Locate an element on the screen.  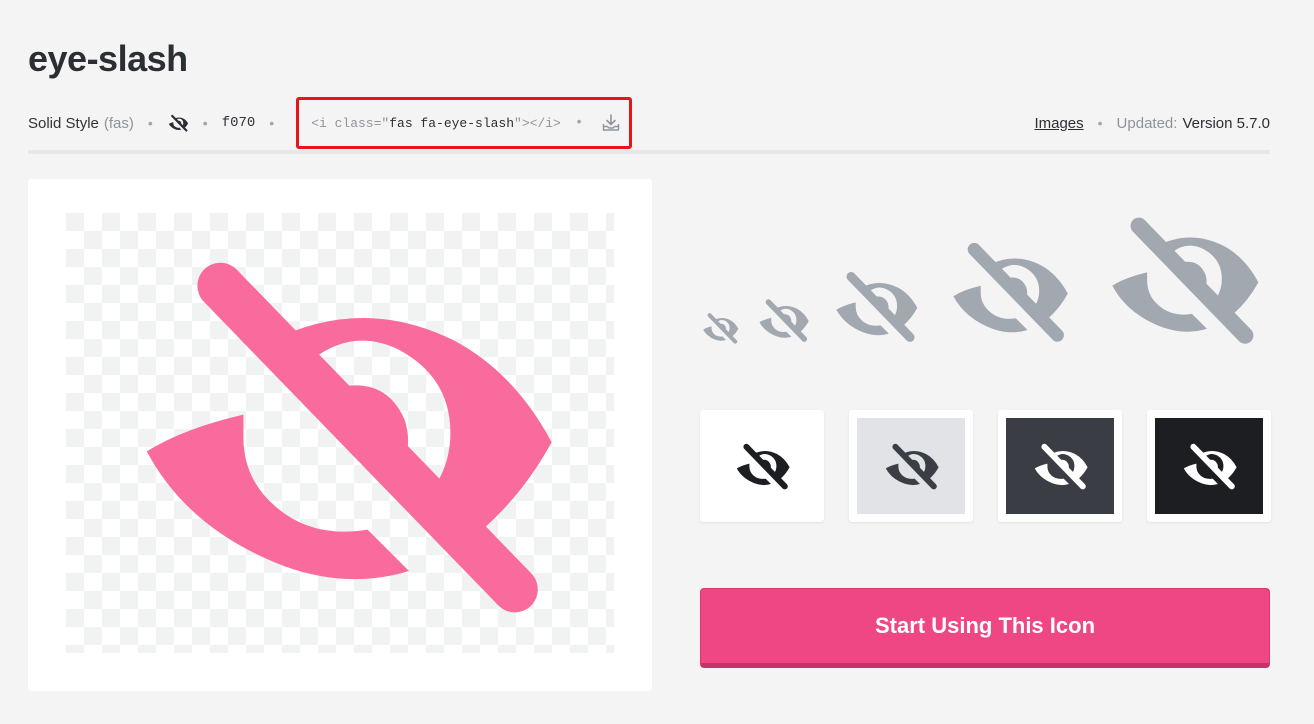
swatch-black is located at coordinates (1209, 466).